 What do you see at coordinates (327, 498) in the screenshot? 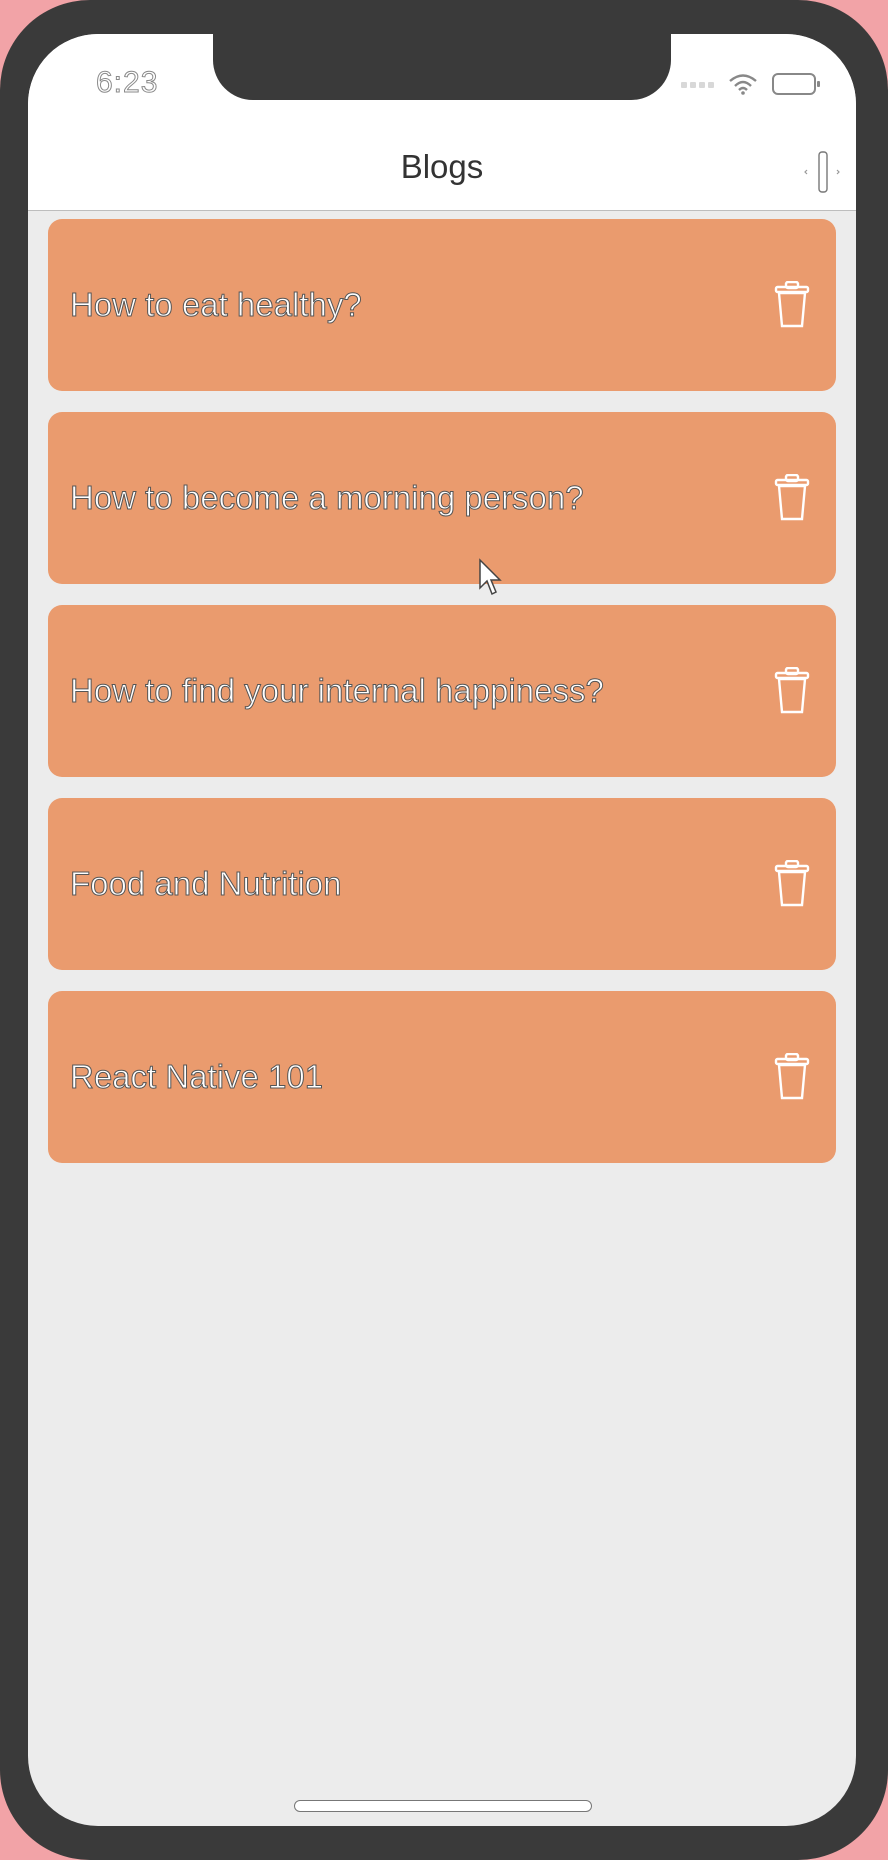
I see `blog-title: How to become a morning person?` at bounding box center [327, 498].